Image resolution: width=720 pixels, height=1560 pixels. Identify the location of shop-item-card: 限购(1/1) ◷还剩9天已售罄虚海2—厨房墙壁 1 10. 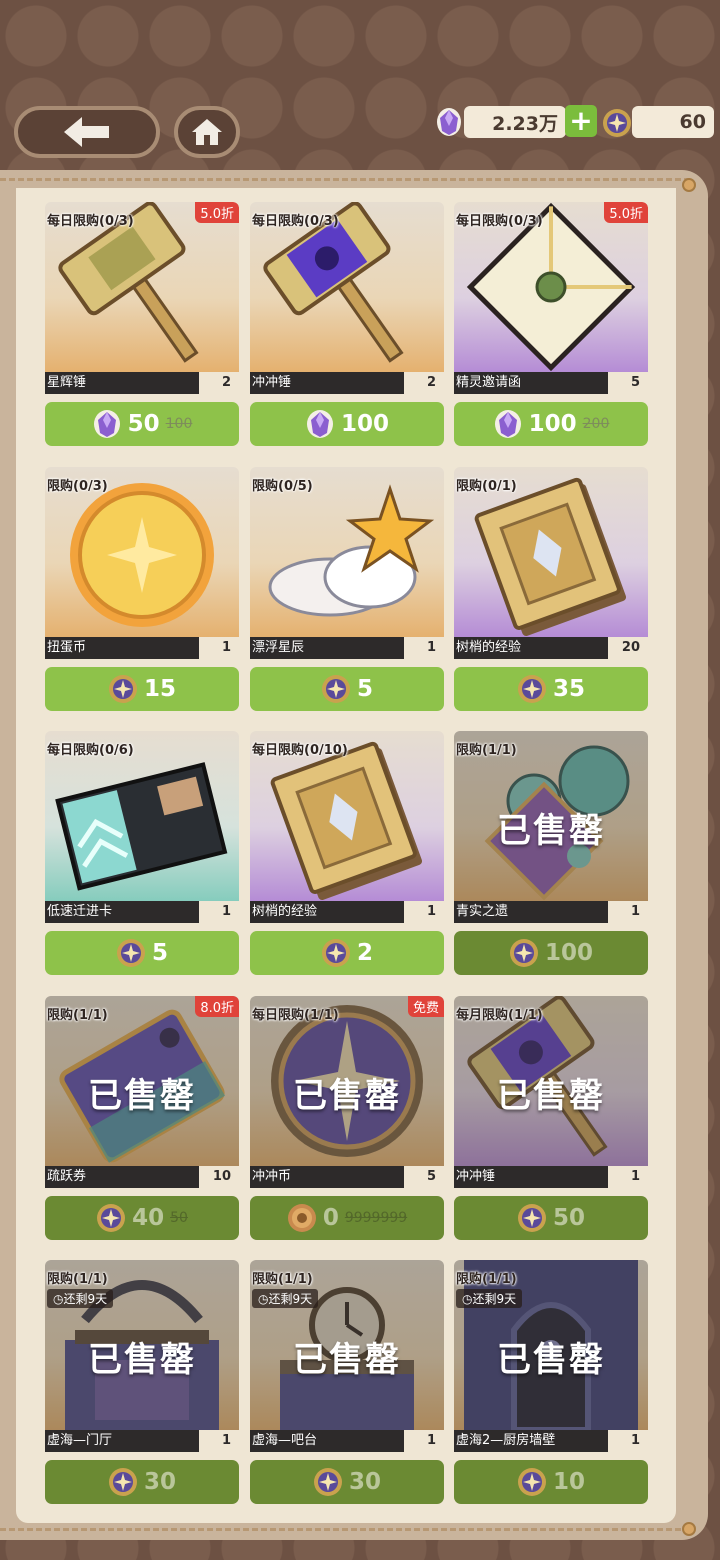
(551, 1382).